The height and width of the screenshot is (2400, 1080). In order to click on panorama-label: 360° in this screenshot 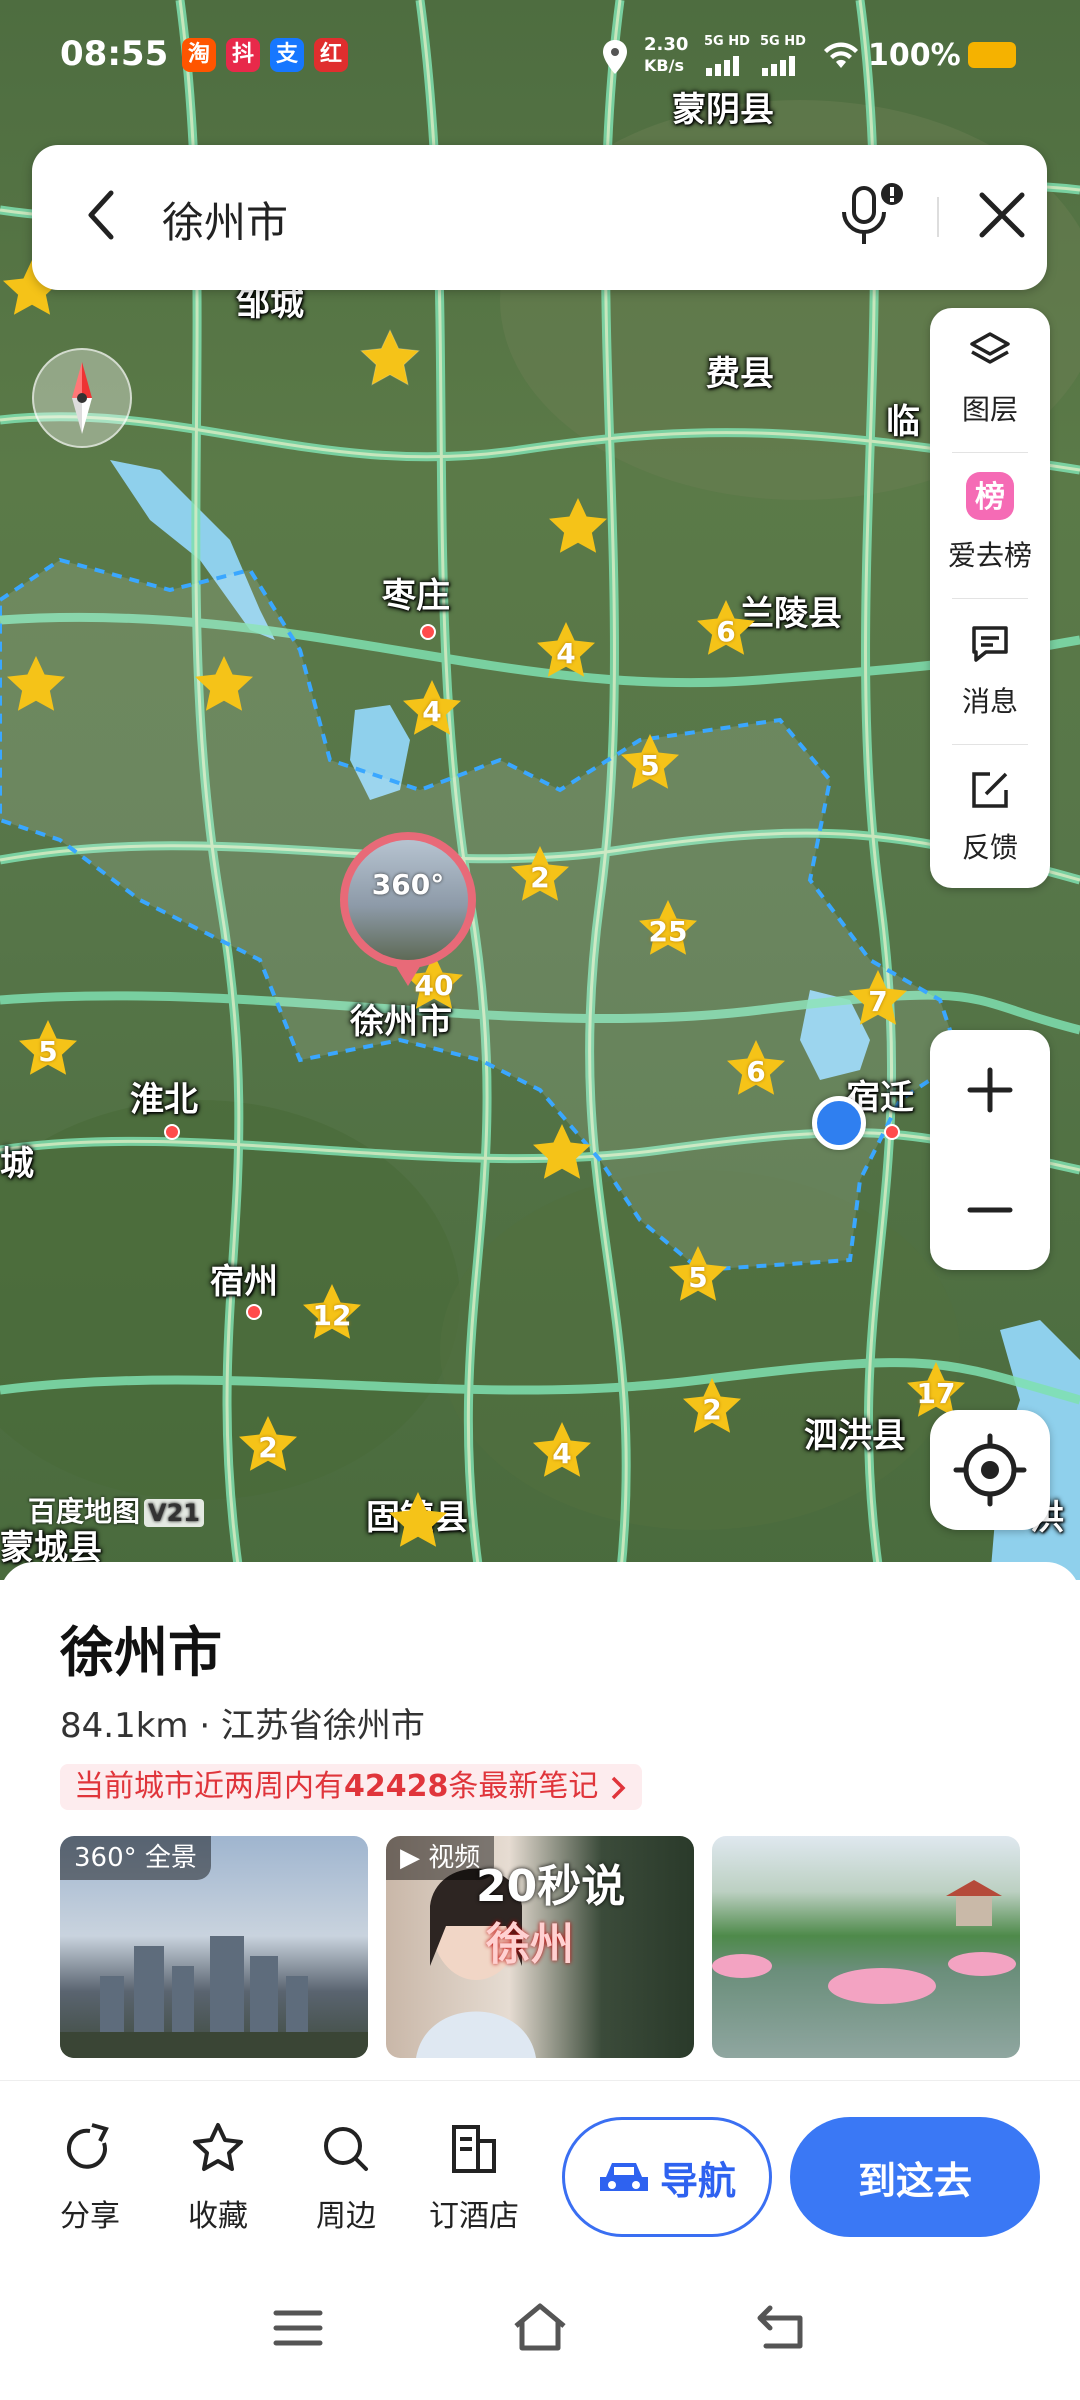, I will do `click(408, 884)`.